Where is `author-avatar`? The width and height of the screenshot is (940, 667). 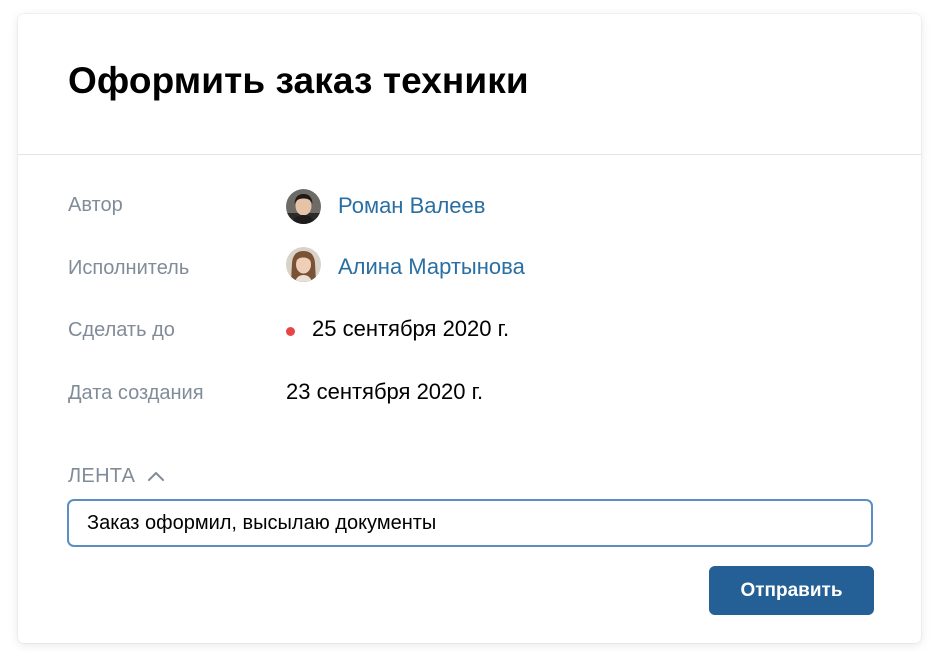
author-avatar is located at coordinates (303, 206).